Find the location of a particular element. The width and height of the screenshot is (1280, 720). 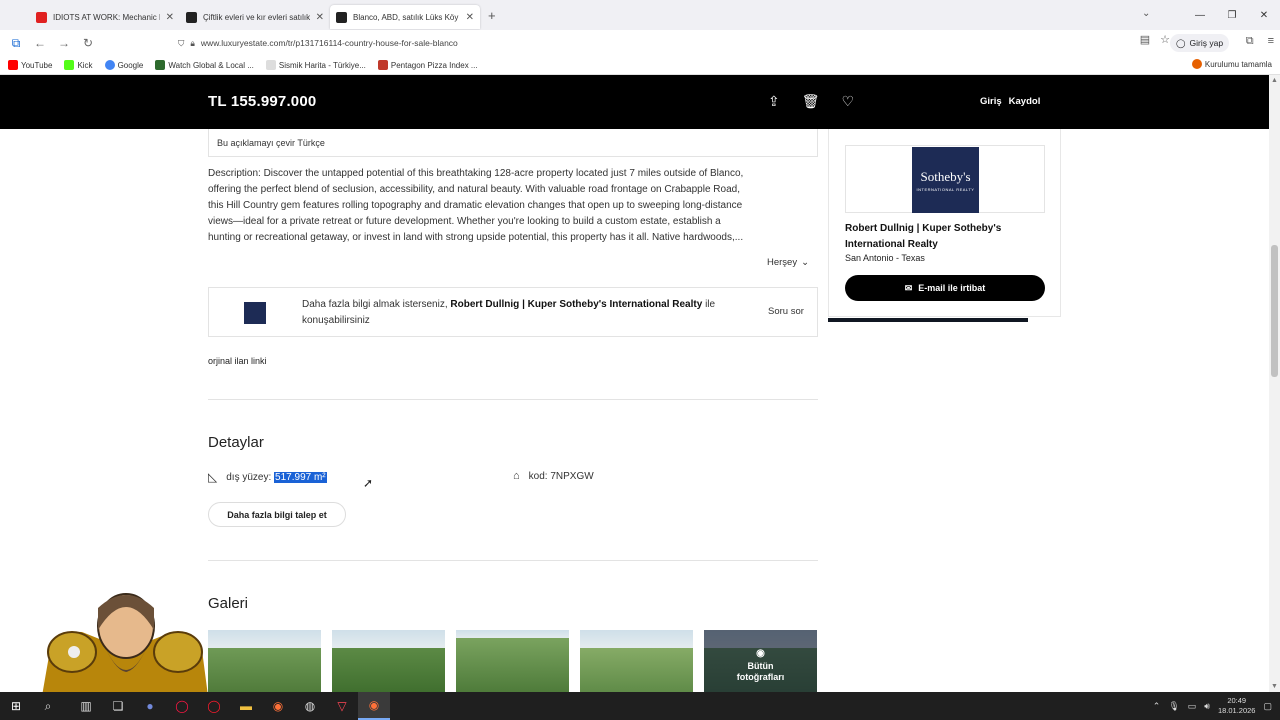

sidebar-icon: ⧉ is located at coordinates (16, 43).